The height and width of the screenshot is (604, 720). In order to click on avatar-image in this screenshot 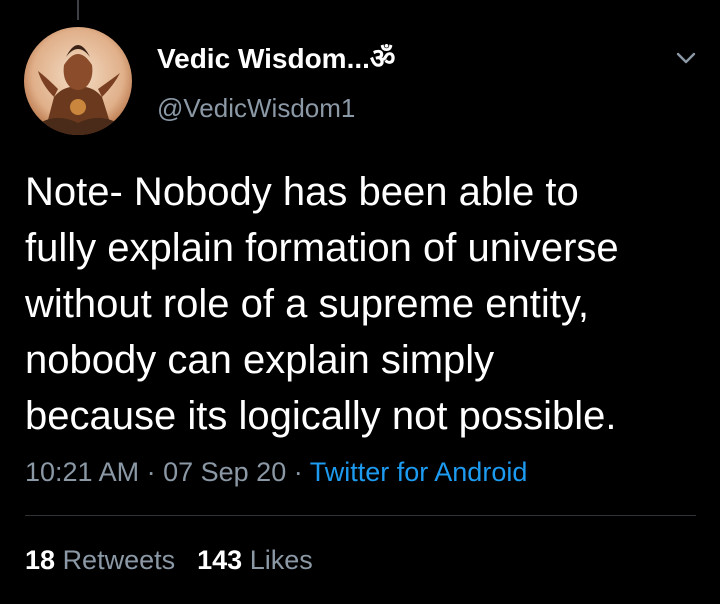, I will do `click(78, 81)`.